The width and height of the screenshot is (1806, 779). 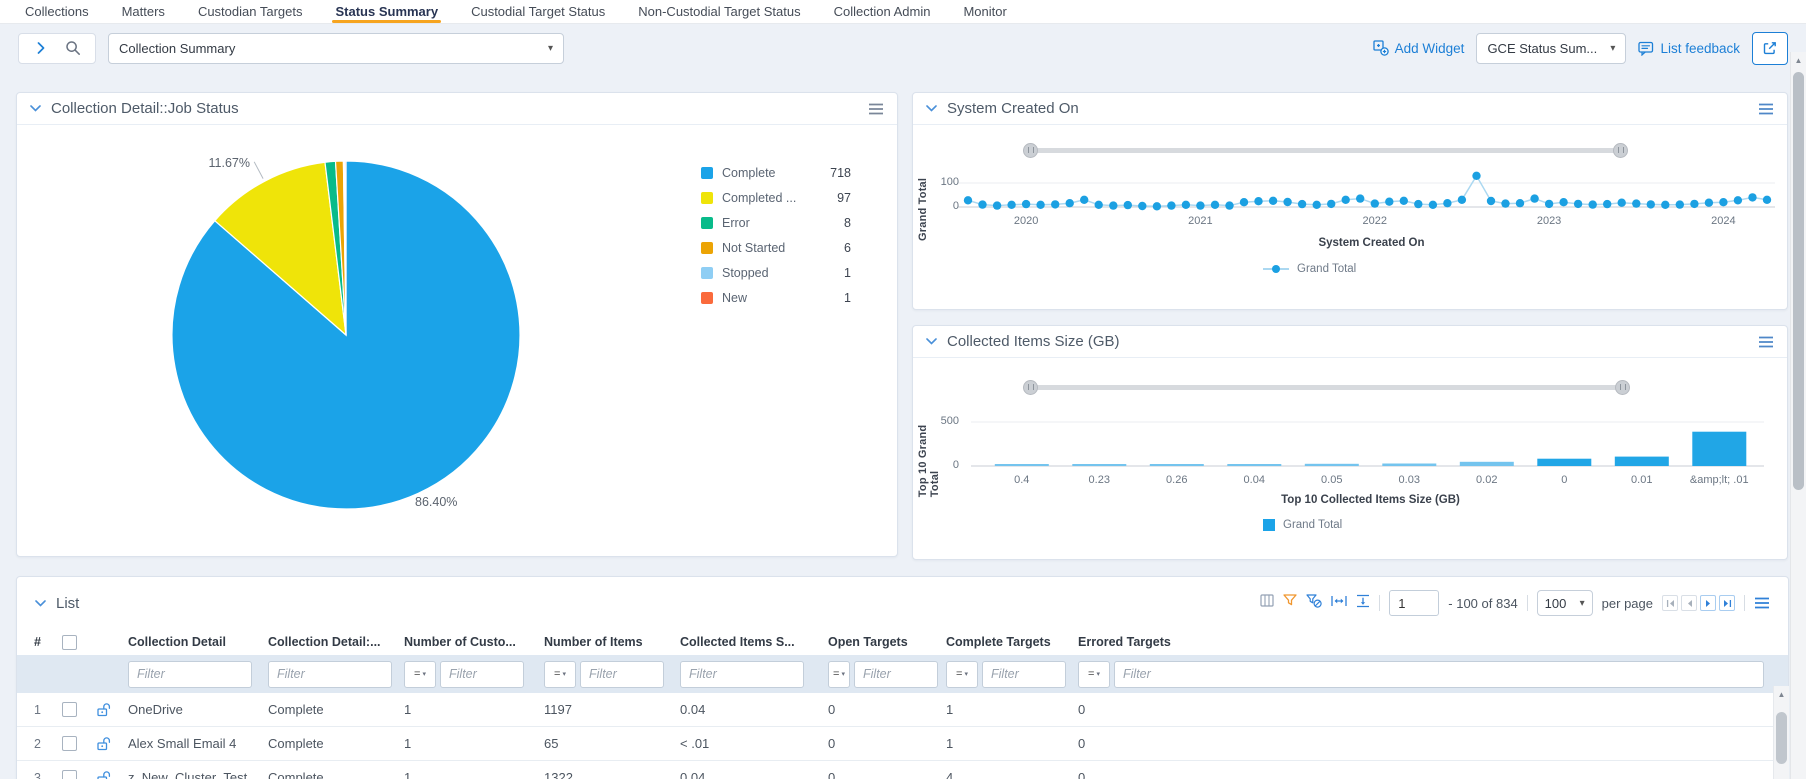 I want to click on bar-0.02, so click(x=1486, y=463).